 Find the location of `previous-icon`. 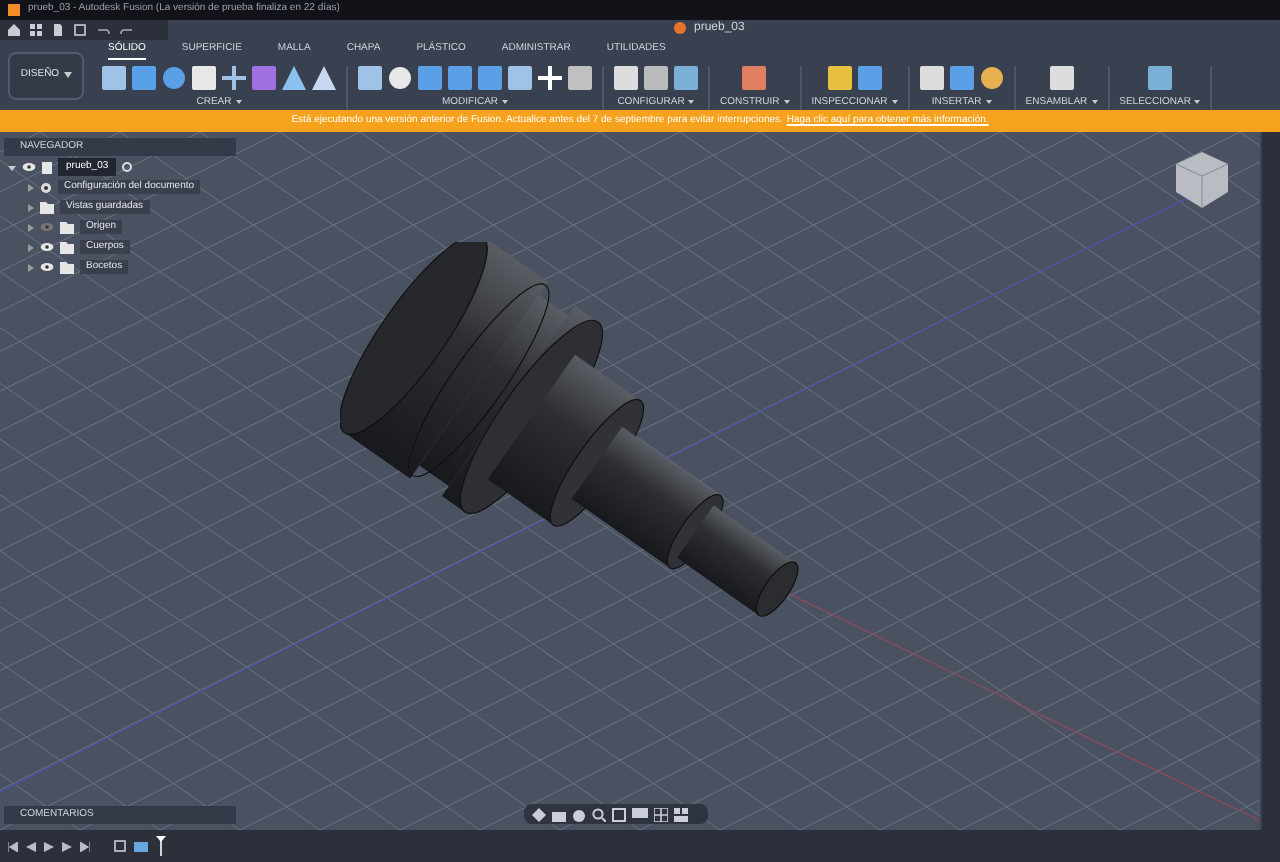

previous-icon is located at coordinates (31, 846).